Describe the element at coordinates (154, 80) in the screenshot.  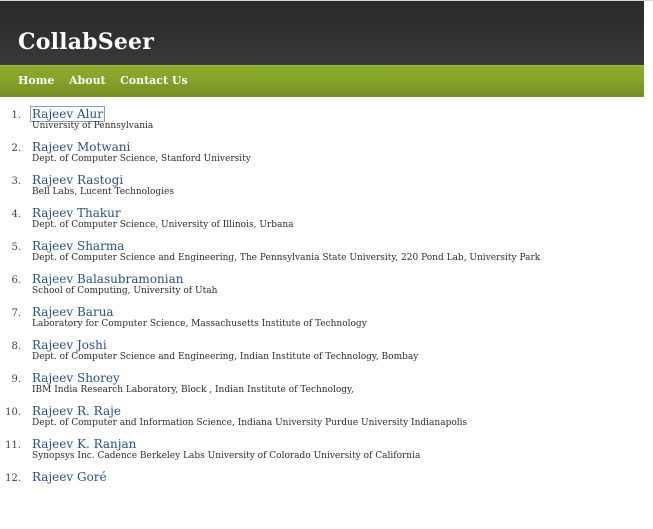
I see `nav-contact-link: Contact Us` at that location.